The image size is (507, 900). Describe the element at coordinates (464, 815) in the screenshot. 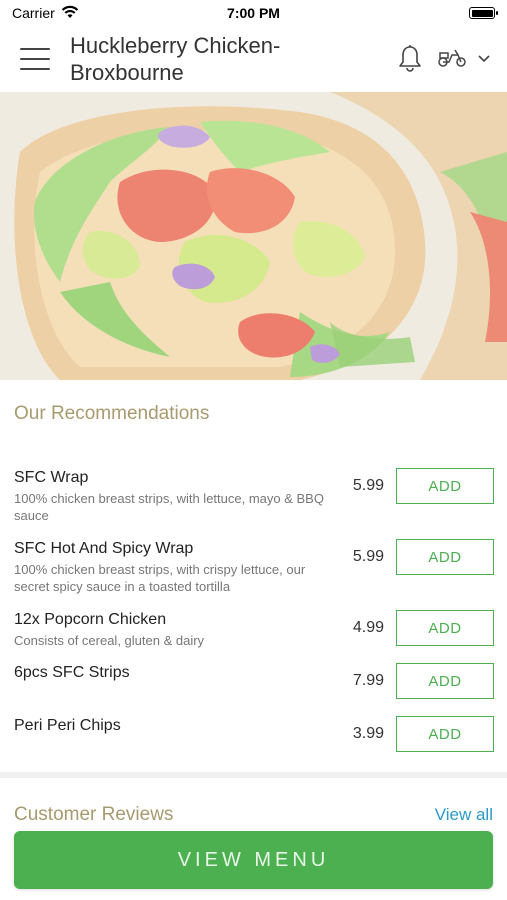

I see `view-all-reviews-link: View all` at that location.